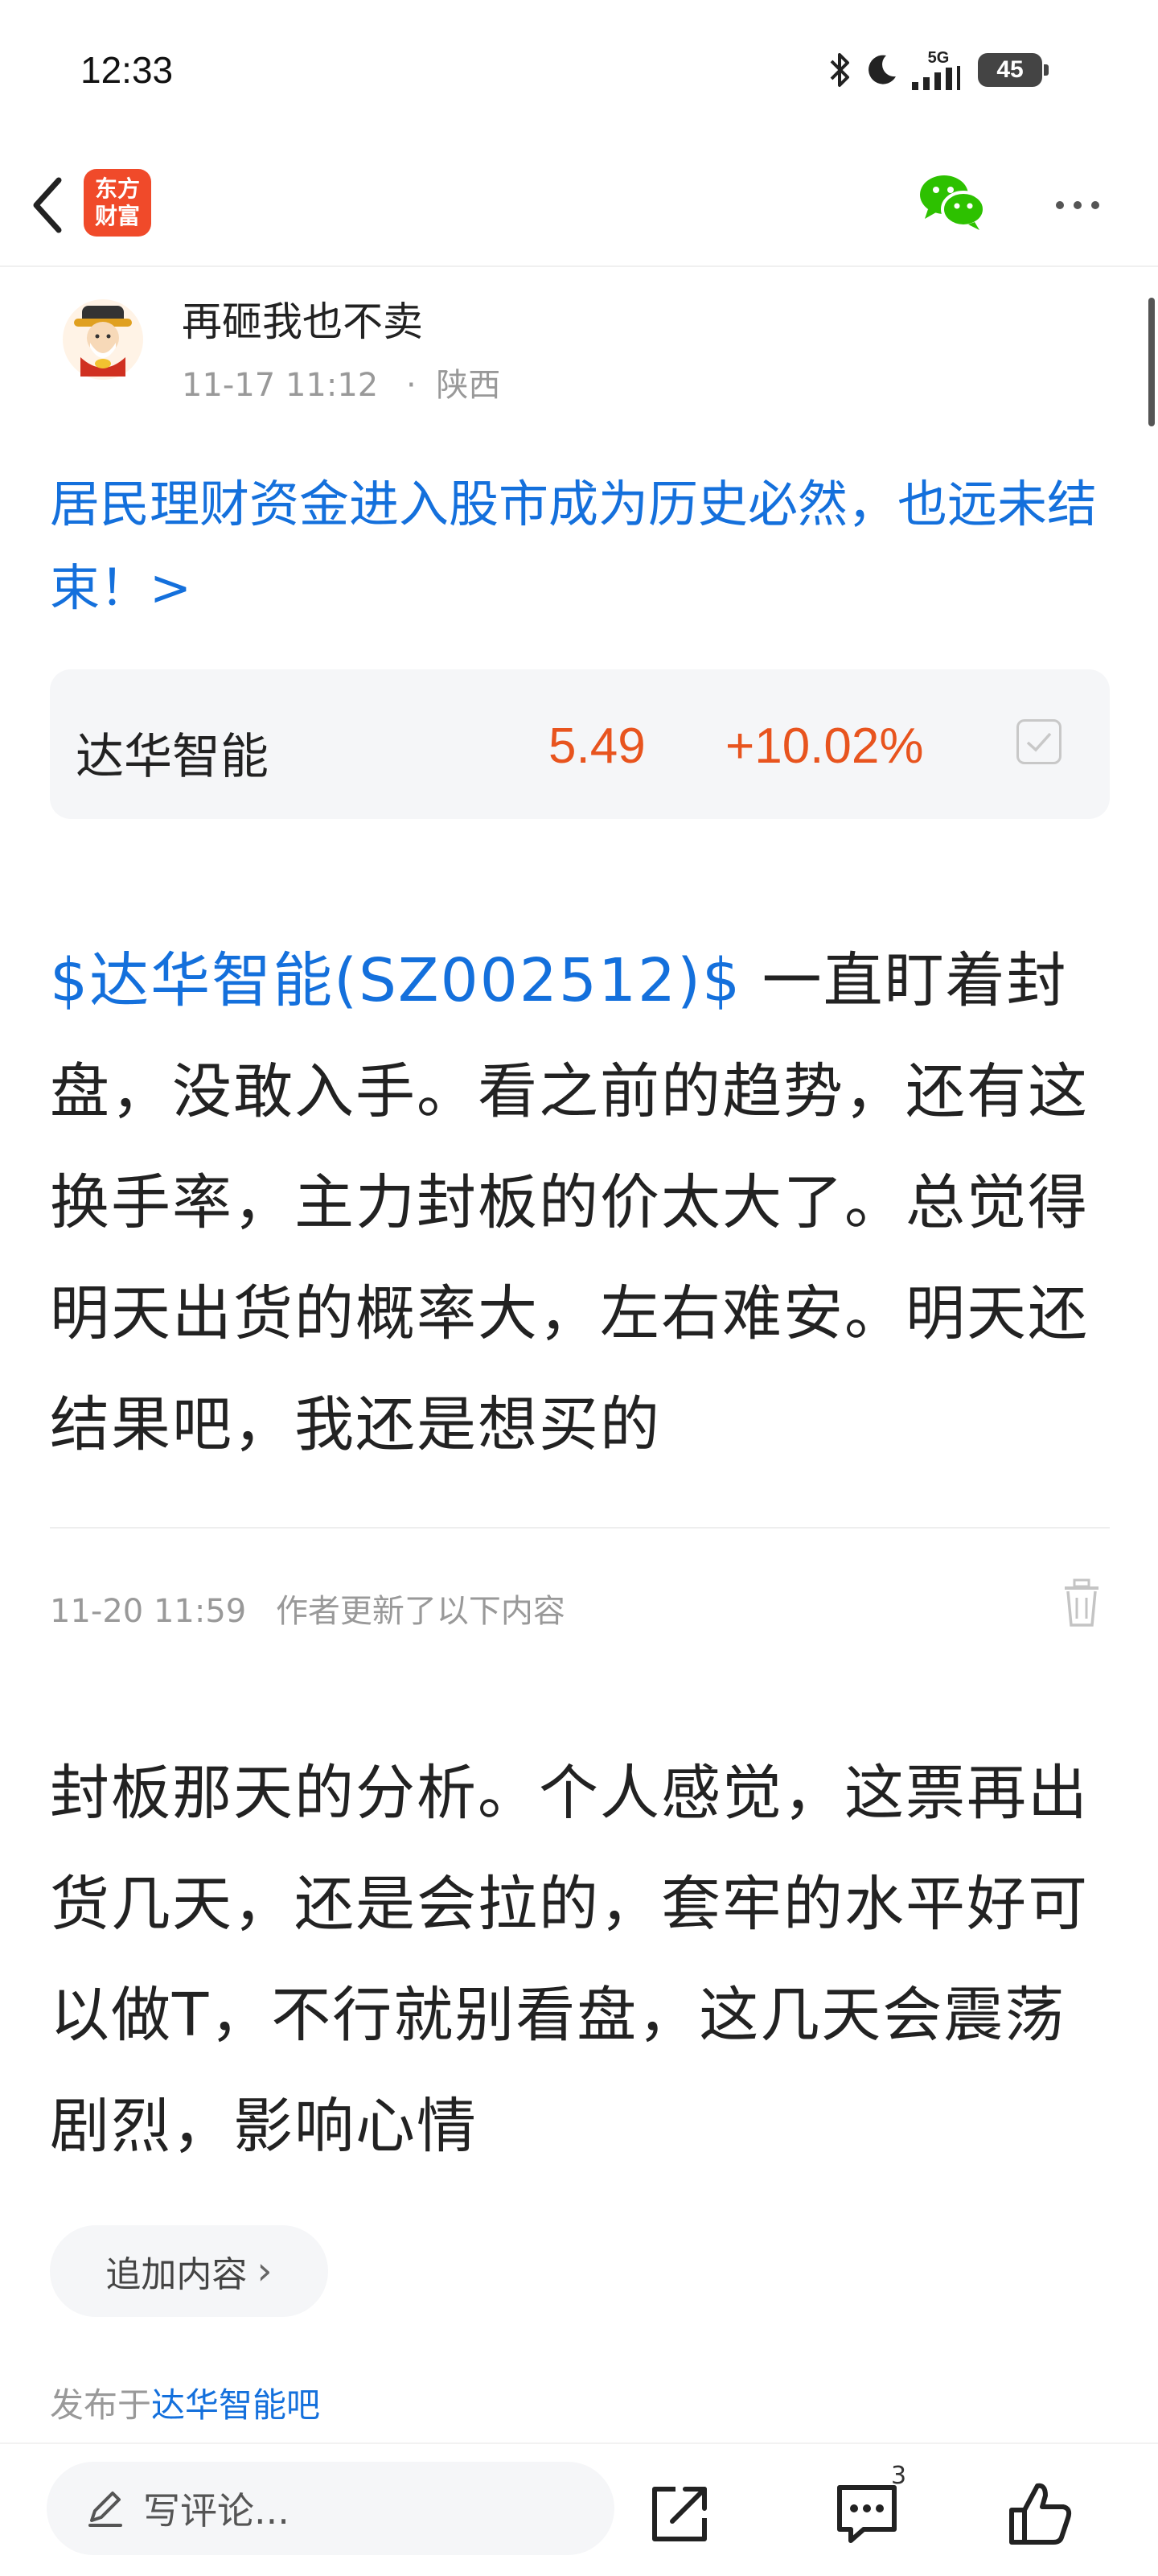 Image resolution: width=1158 pixels, height=2576 pixels. I want to click on update-label: 作者更新了以下内容, so click(420, 1611).